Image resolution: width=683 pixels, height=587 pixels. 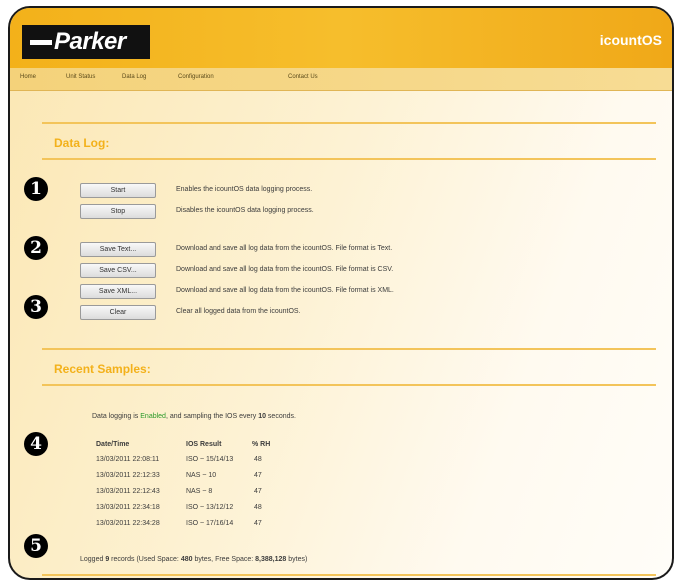 What do you see at coordinates (36, 307) in the screenshot?
I see `callout-badge-3: 3` at bounding box center [36, 307].